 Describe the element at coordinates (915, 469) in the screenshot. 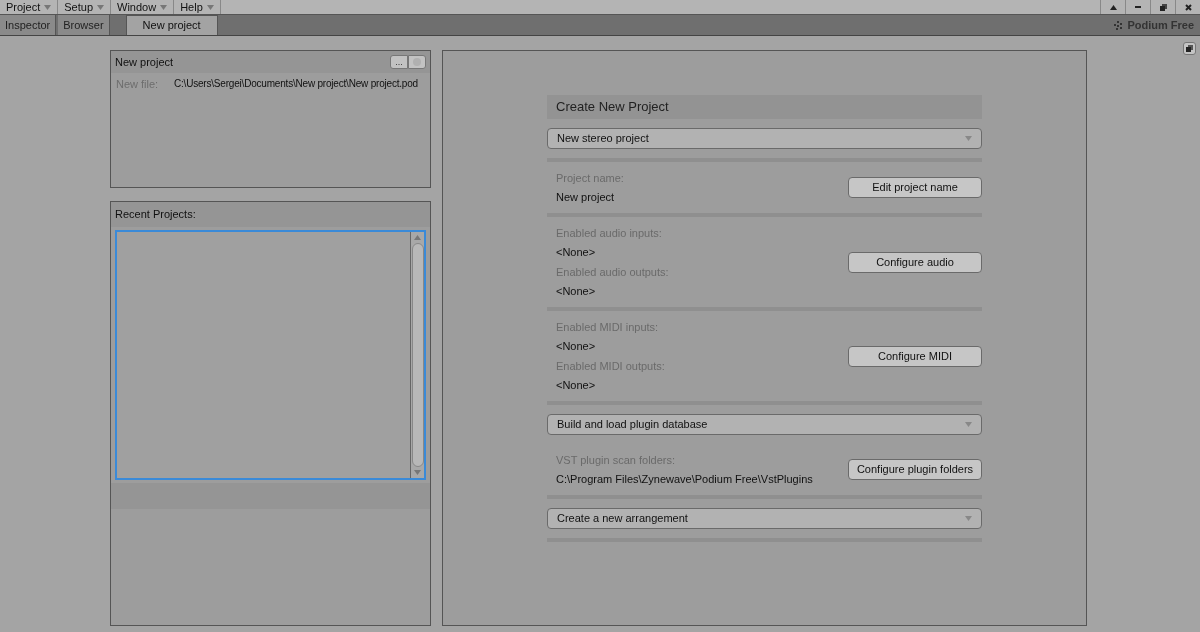

I see `action-button: Configure plugin folders` at that location.